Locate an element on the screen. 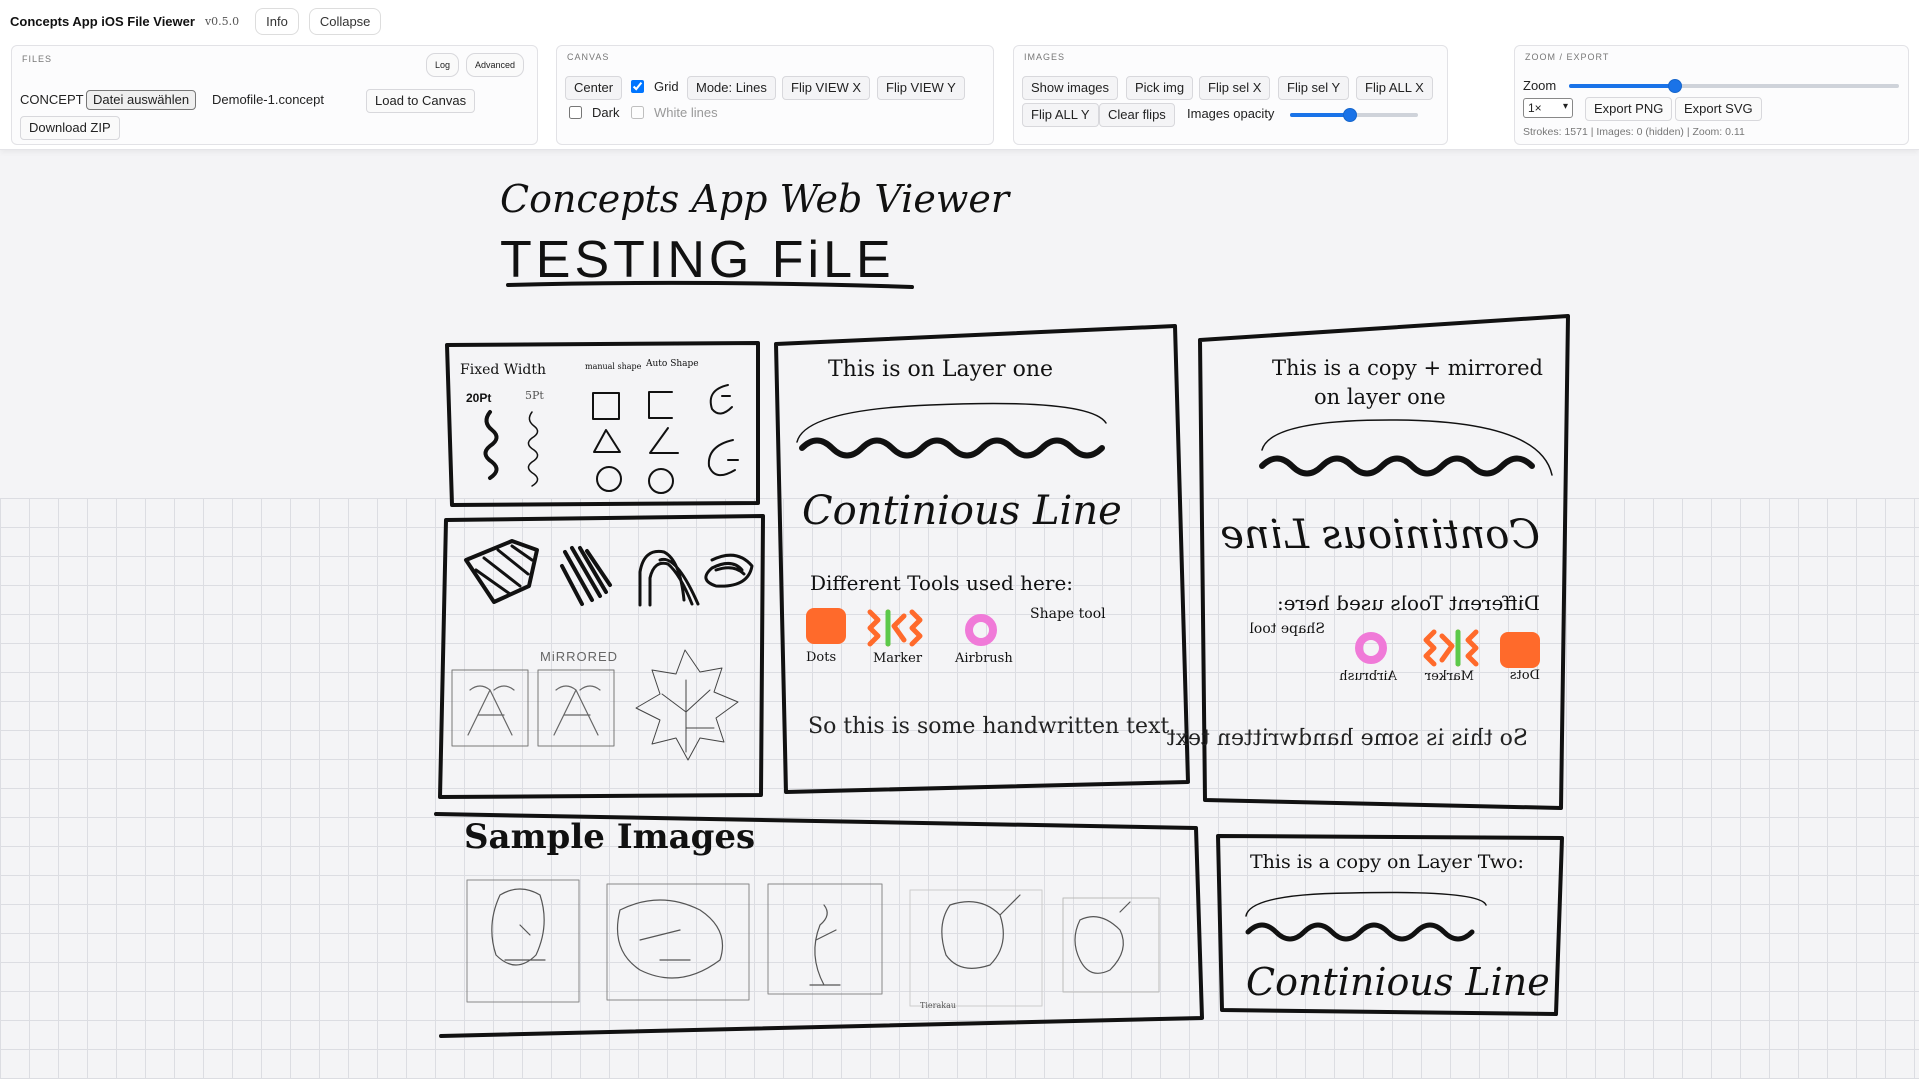 Image resolution: width=1919 pixels, height=1079 pixels. airbrush-label-mirror: Airbrush is located at coordinates (1368, 676).